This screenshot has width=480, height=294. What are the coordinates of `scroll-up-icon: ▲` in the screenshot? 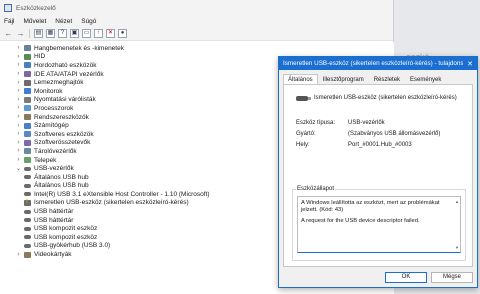 It's located at (457, 201).